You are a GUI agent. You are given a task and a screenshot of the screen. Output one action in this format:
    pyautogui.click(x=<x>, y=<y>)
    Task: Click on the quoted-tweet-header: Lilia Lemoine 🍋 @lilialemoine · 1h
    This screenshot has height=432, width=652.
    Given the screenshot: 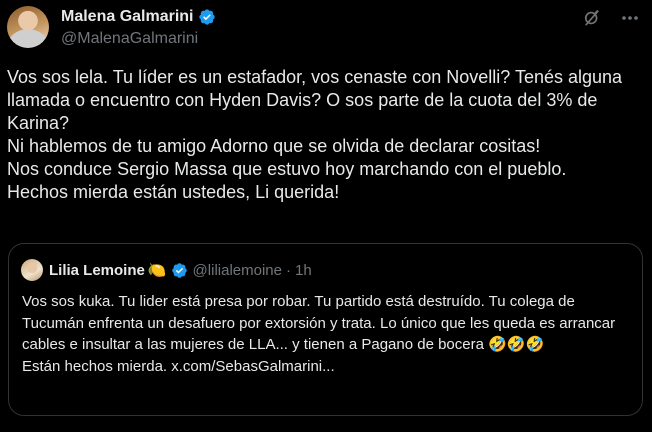 What is the action you would take?
    pyautogui.click(x=166, y=270)
    